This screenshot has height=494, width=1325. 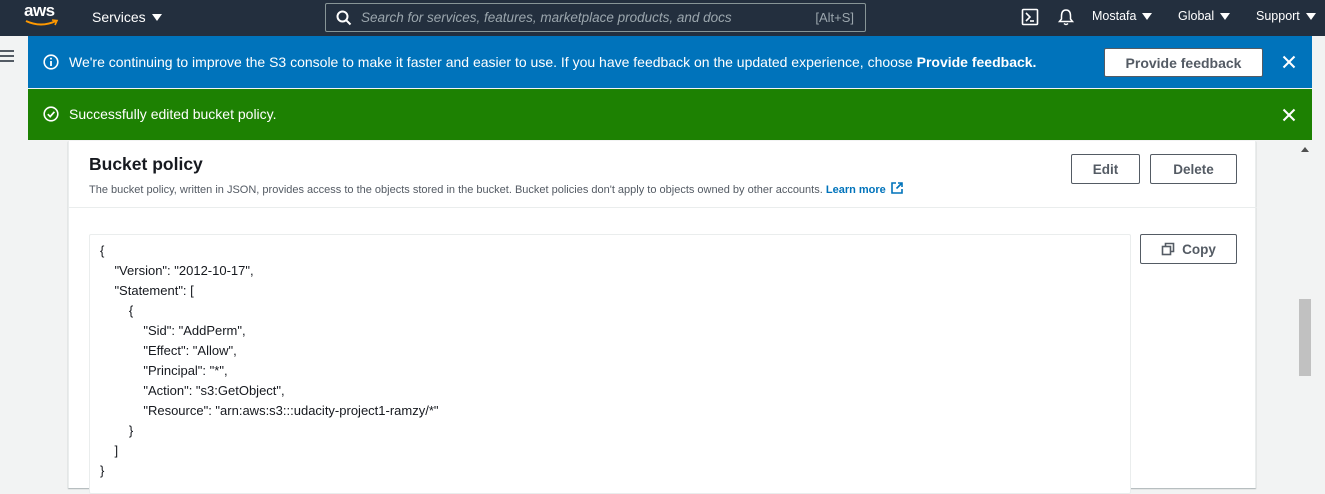 What do you see at coordinates (146, 164) in the screenshot?
I see `panel-title: Bucket policy` at bounding box center [146, 164].